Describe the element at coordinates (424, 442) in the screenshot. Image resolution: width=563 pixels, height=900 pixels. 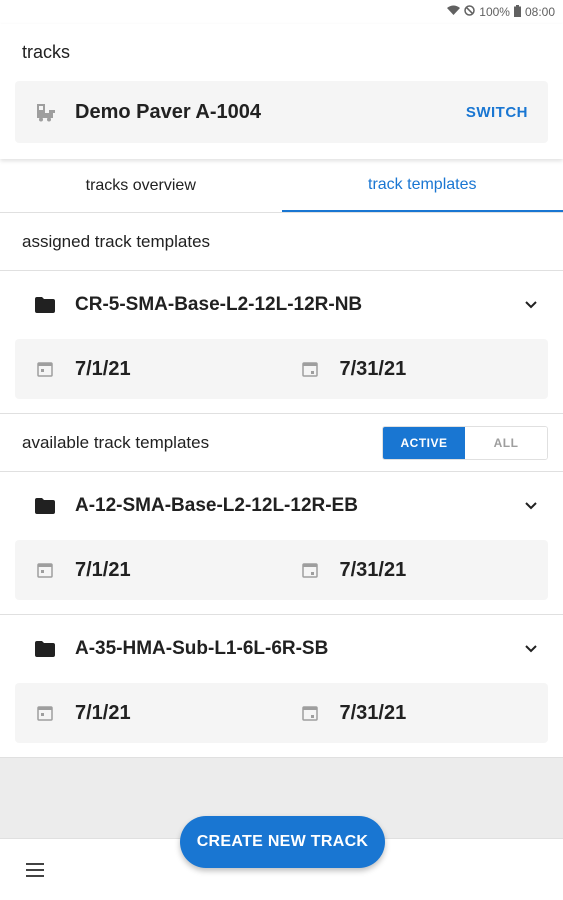
I see `filter-active-button: ACTIVE` at that location.